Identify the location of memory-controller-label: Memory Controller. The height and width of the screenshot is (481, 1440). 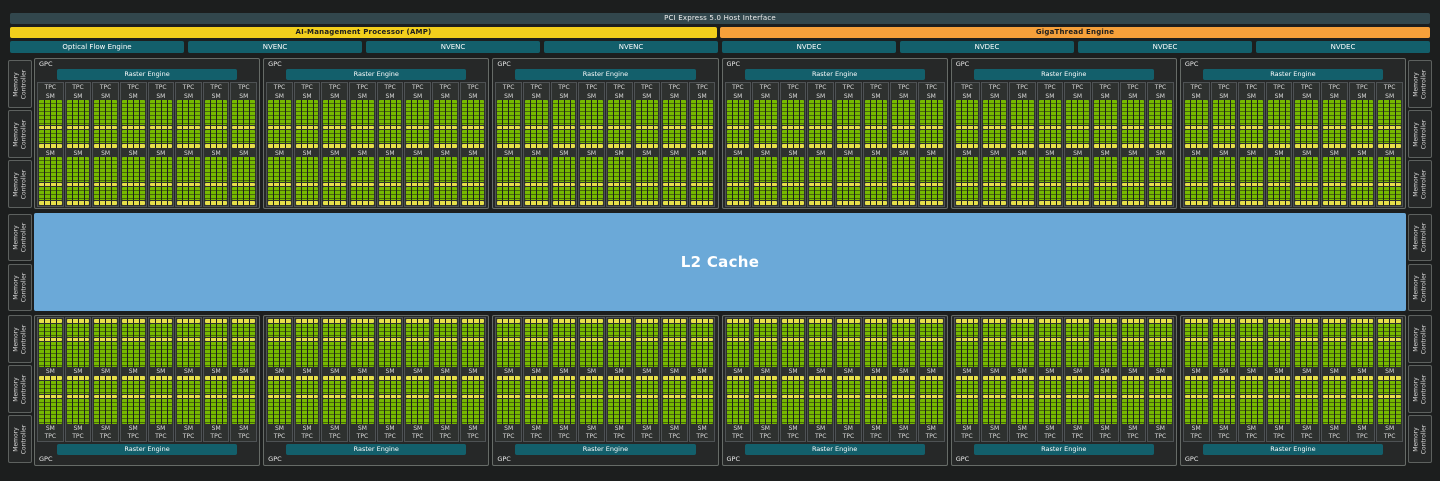
(1420, 439).